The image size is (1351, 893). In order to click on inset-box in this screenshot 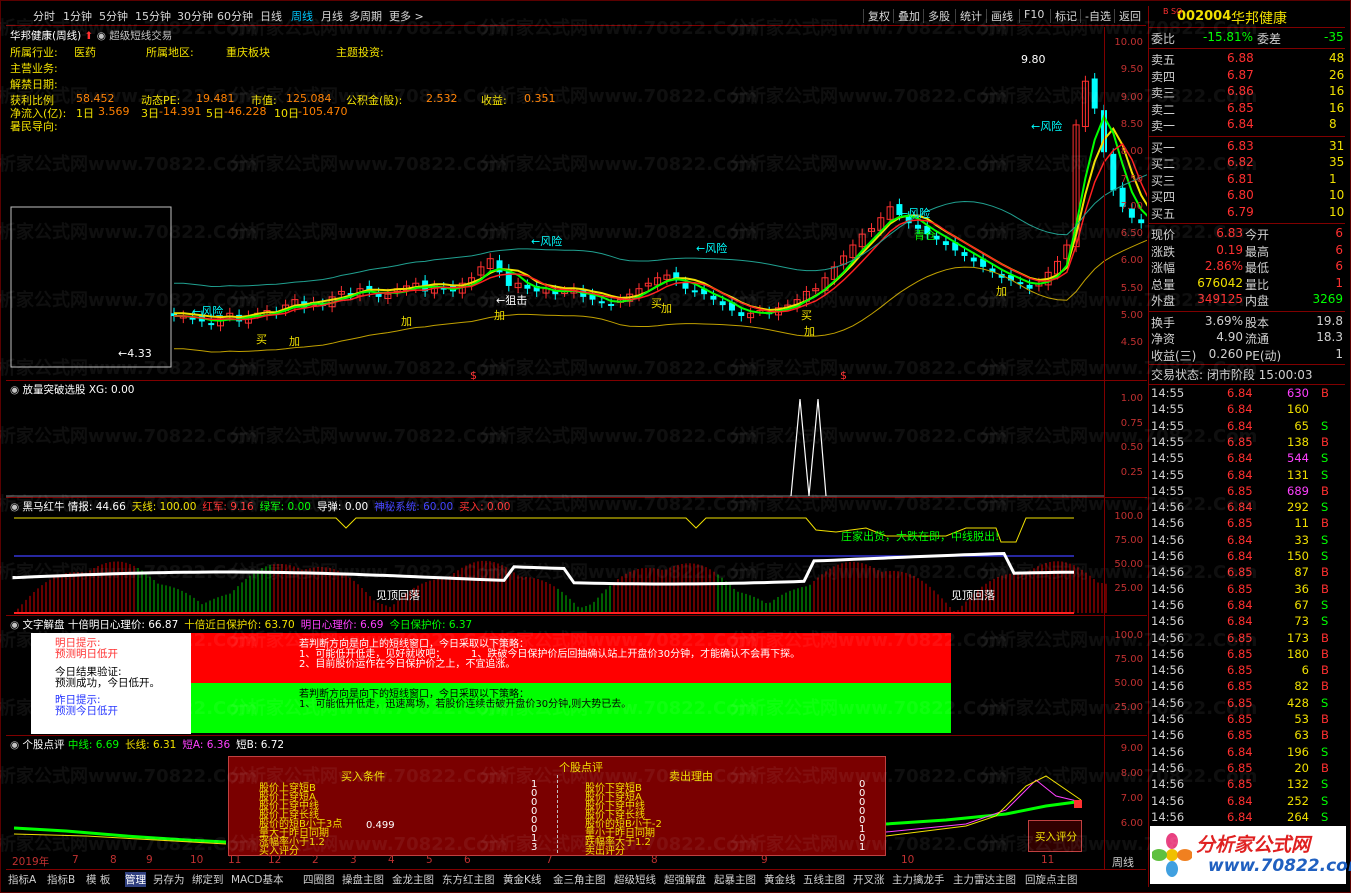, I will do `click(91, 287)`.